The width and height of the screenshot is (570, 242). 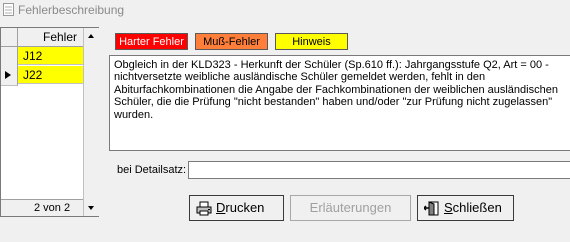 I want to click on scroll-up-button, so click(x=91, y=36).